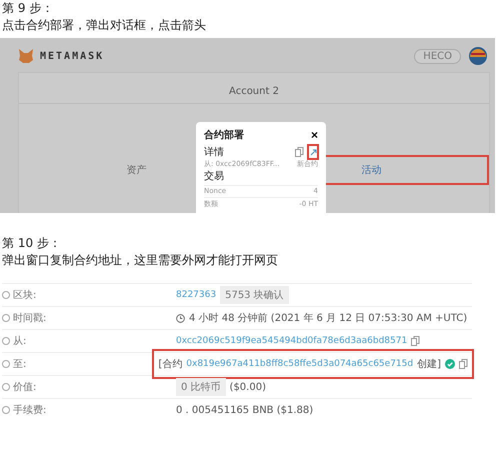 This screenshot has width=500, height=464. I want to click on step-title: 第 9 步：, so click(27, 8).